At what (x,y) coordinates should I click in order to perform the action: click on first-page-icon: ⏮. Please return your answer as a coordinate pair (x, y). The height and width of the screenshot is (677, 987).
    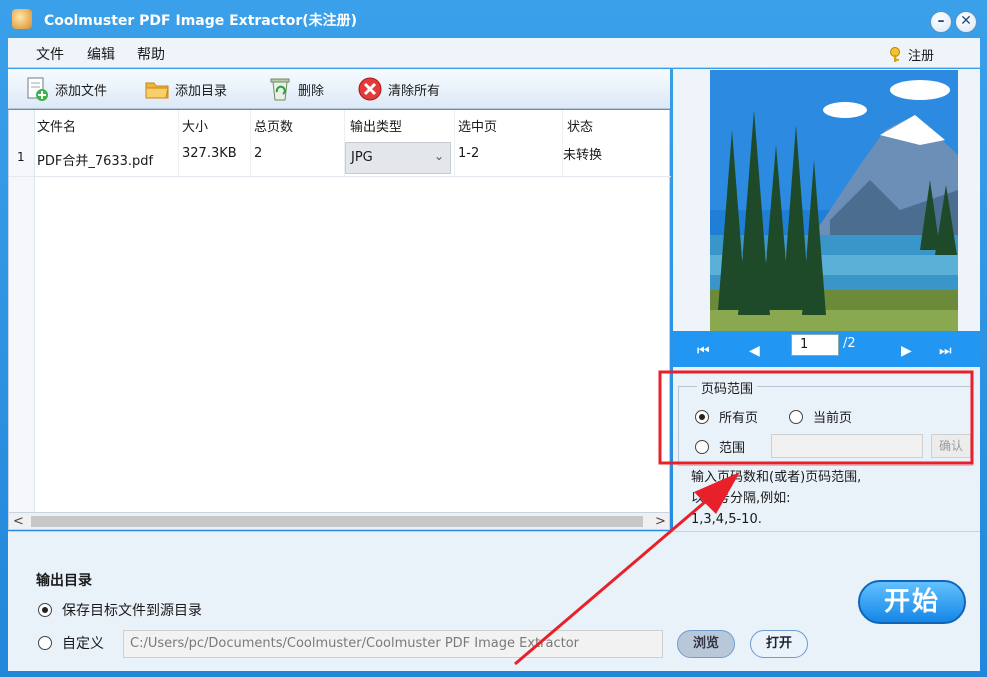
    Looking at the image, I should click on (703, 351).